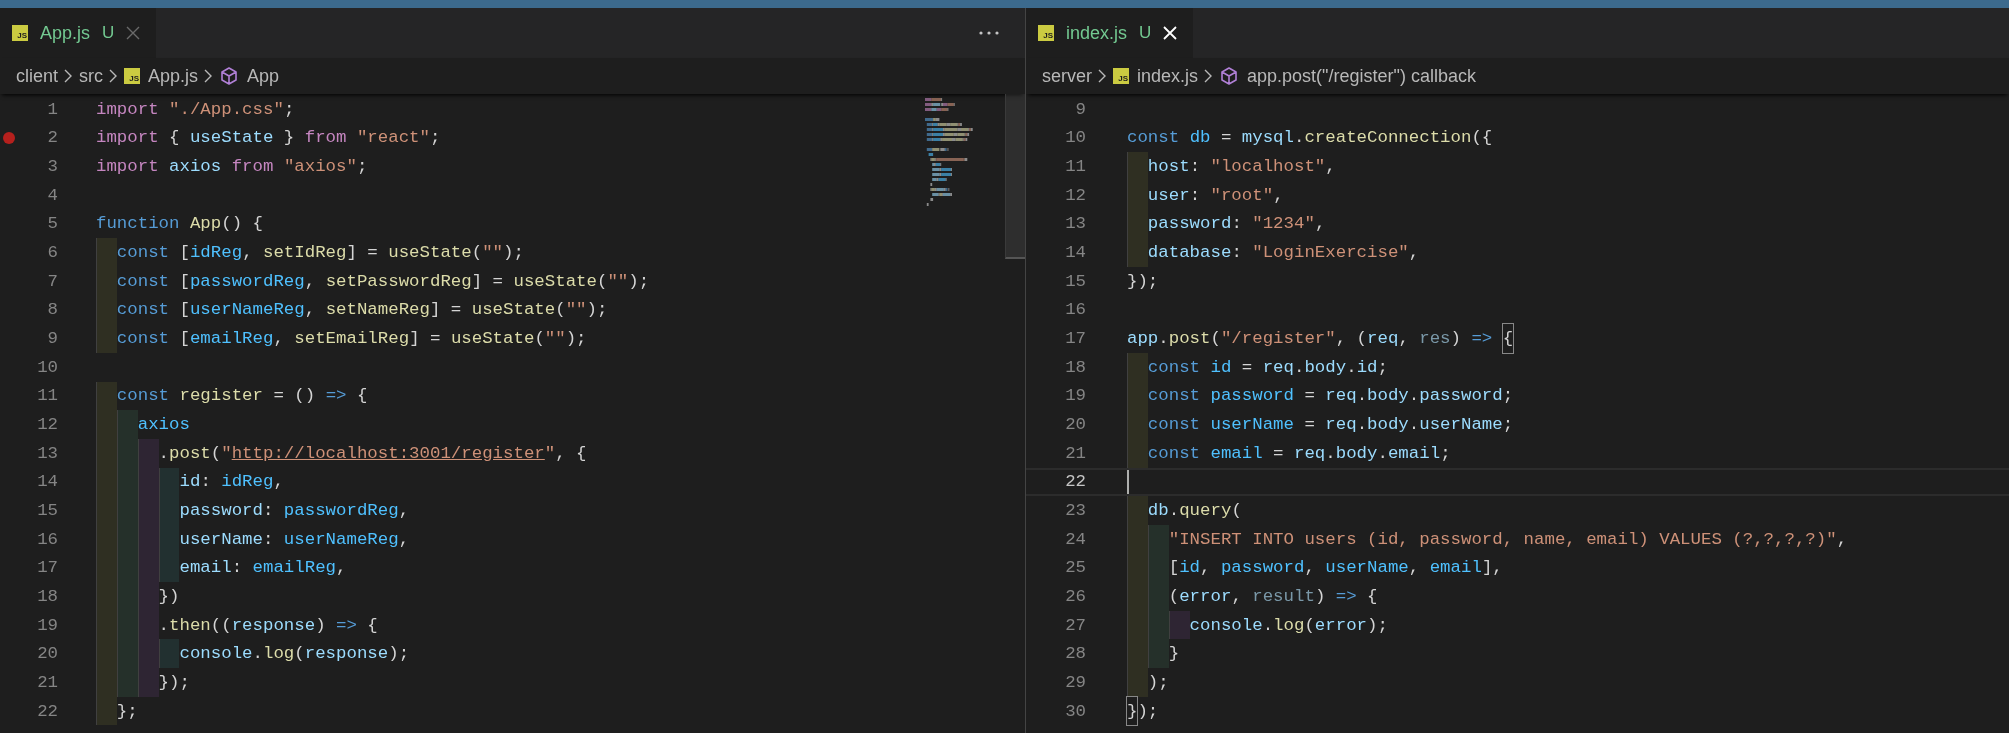 This screenshot has height=733, width=2009. What do you see at coordinates (78, 33) in the screenshot?
I see `editor-tab: JS App.js U` at bounding box center [78, 33].